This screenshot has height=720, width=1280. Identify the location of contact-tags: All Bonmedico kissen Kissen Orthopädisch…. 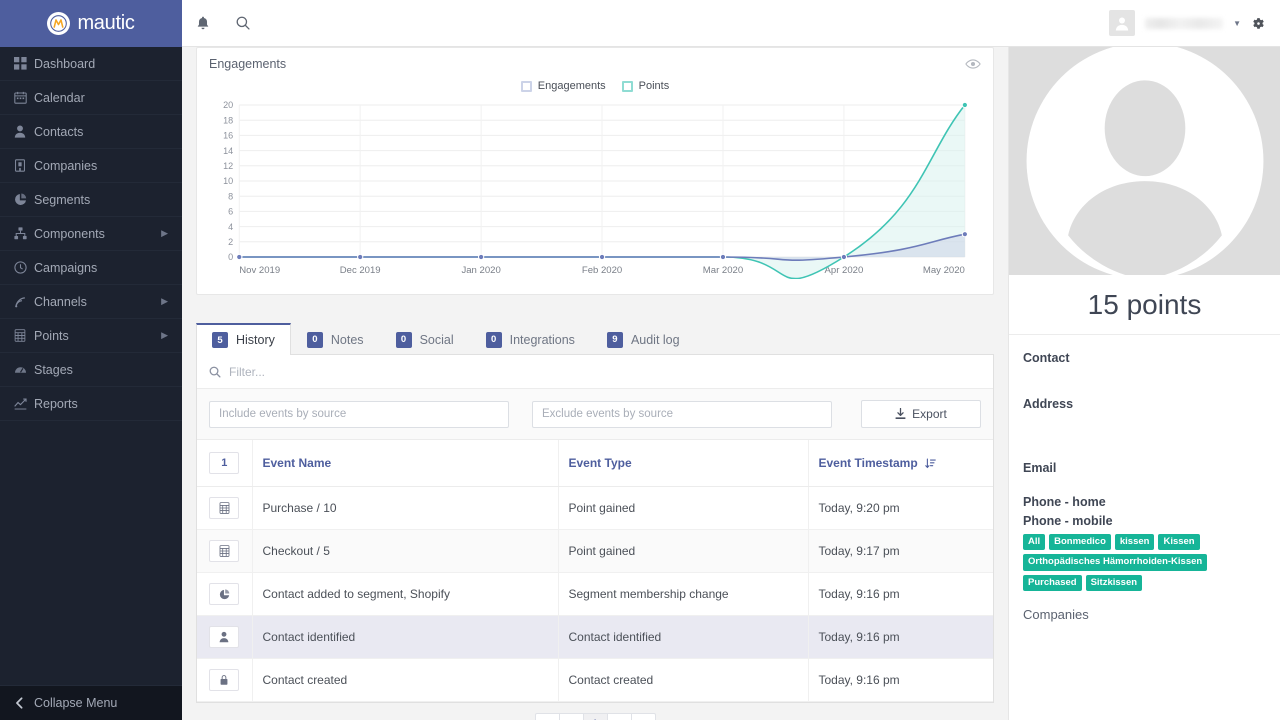
(1144, 563).